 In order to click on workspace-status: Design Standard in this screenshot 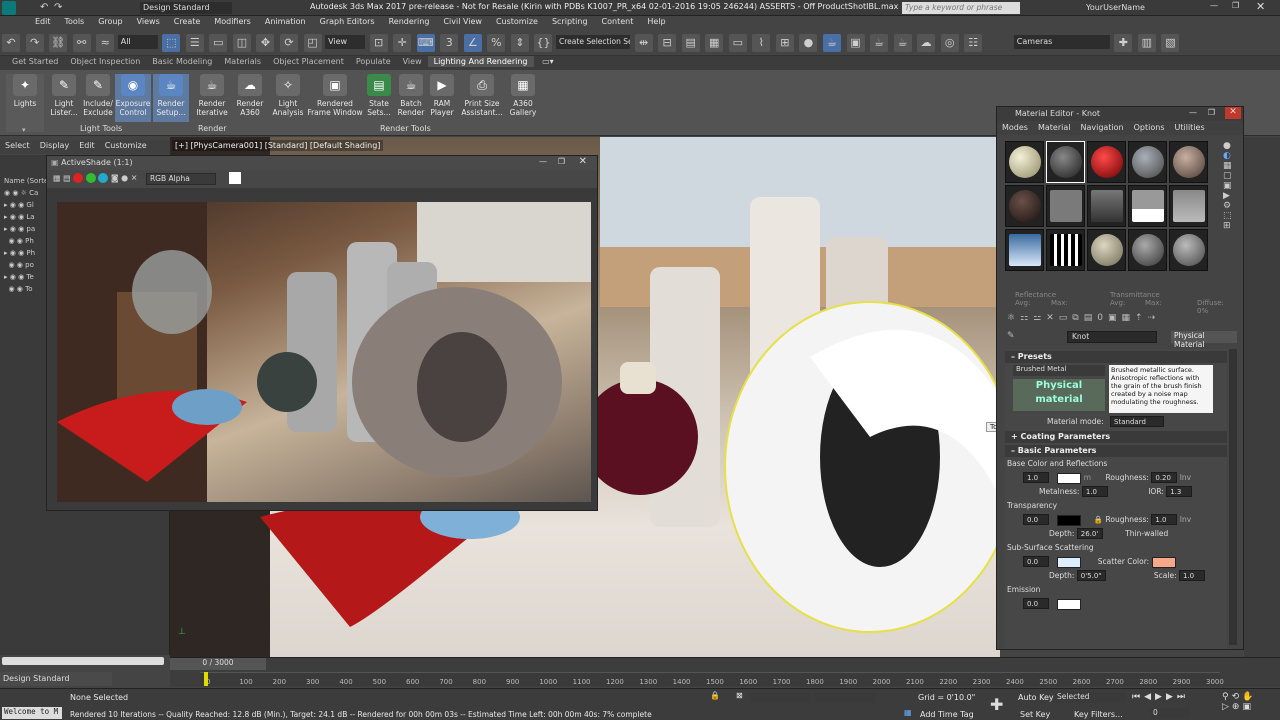, I will do `click(56, 679)`.